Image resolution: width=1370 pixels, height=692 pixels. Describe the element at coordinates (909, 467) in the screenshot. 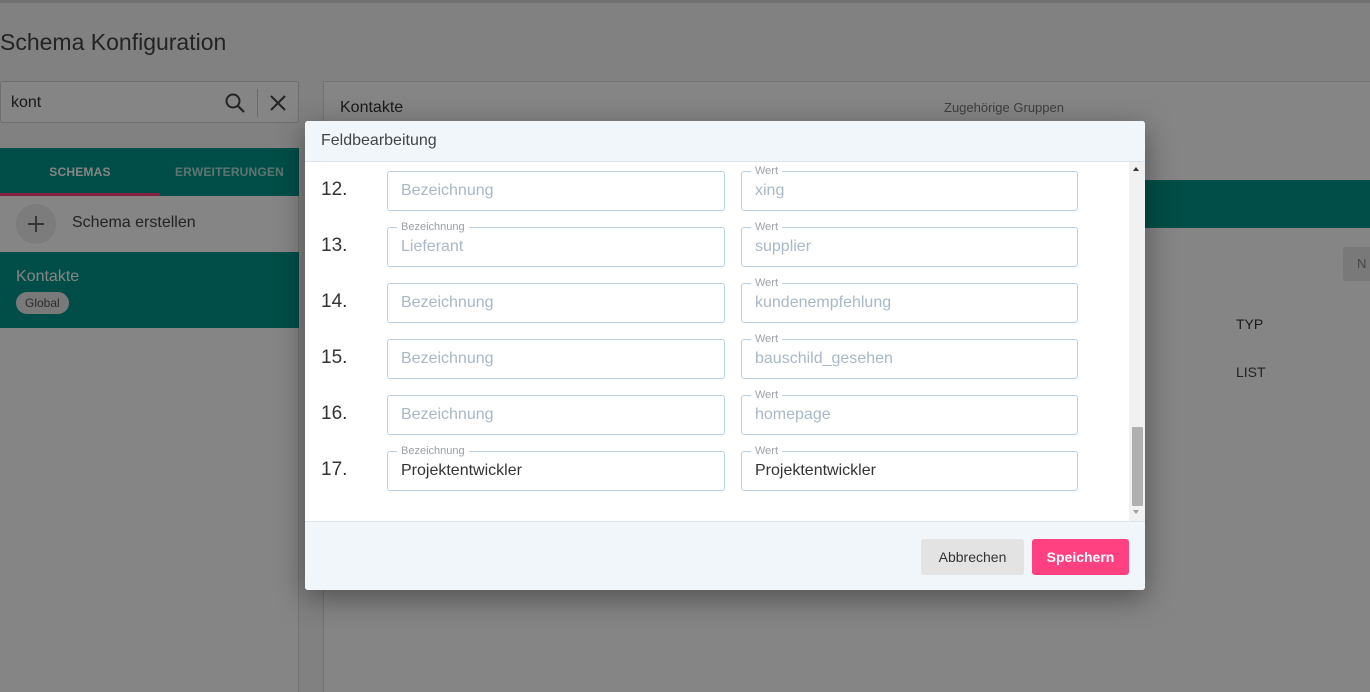

I see `wert-input: Wert Projektentwickler` at that location.